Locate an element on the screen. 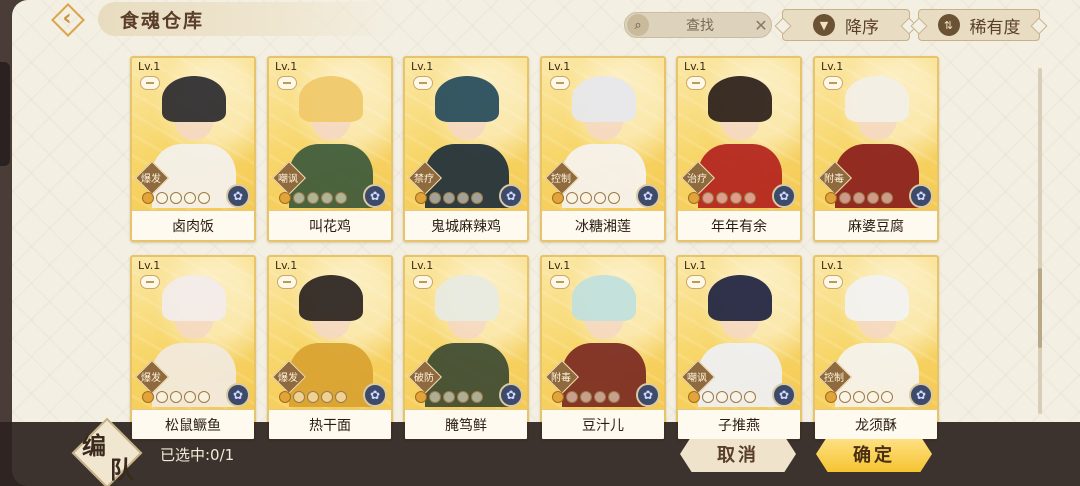 This screenshot has width=1080, height=486. card-name: 松鼠鳜鱼 is located at coordinates (193, 424).